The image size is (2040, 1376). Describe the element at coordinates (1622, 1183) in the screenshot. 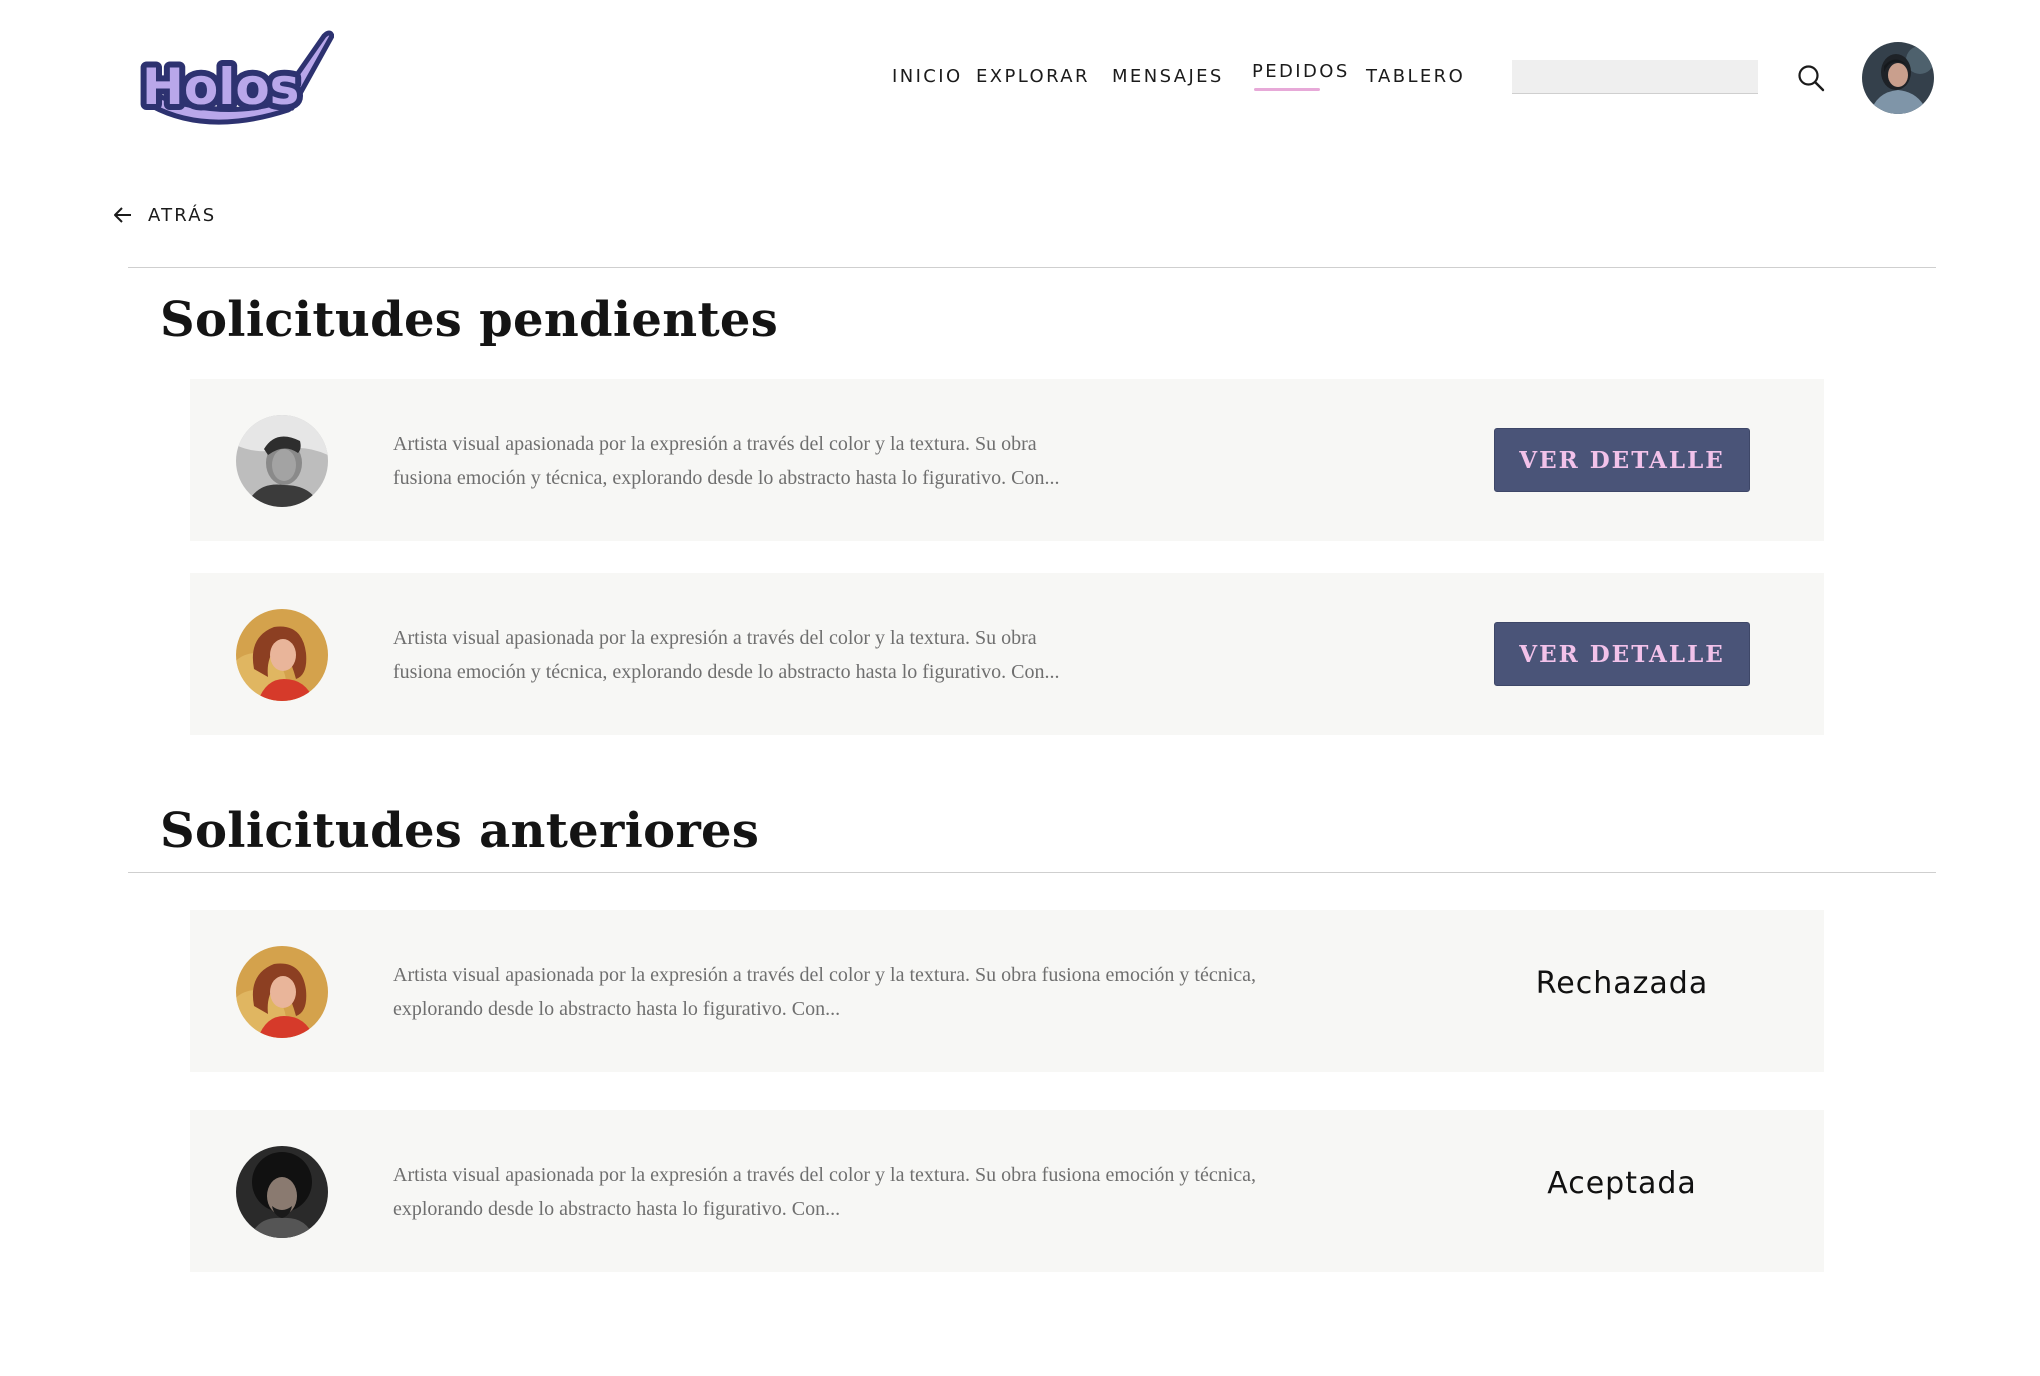

I see `status-badge: Aceptada` at that location.